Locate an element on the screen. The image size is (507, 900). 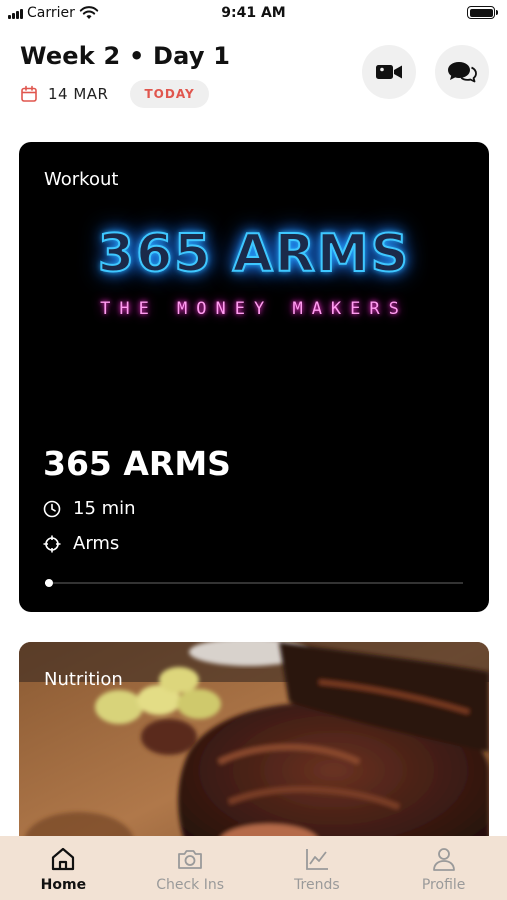
workout-banner-subtitle: THE MONEY MAKERS is located at coordinates (254, 309).